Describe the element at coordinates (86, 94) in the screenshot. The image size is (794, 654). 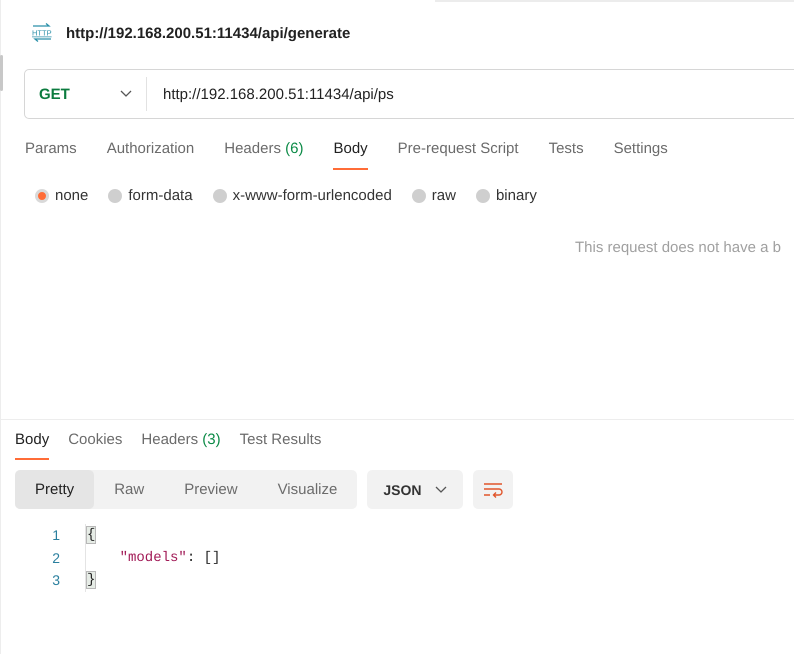
I see `method-dropdown: GET` at that location.